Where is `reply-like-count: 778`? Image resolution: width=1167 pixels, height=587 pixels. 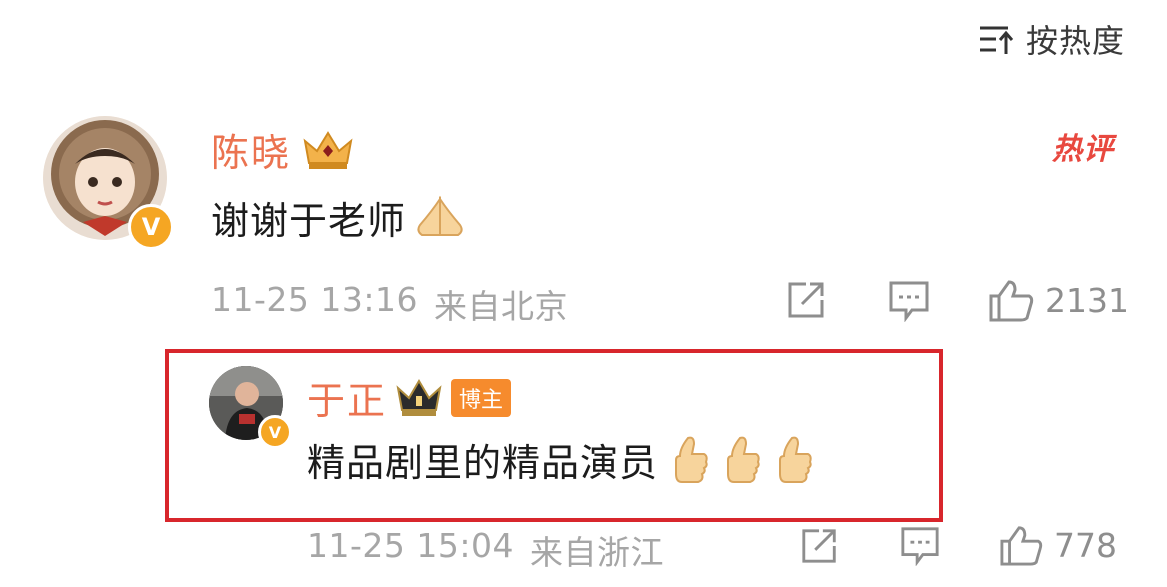
reply-like-count: 778 is located at coordinates (1085, 545).